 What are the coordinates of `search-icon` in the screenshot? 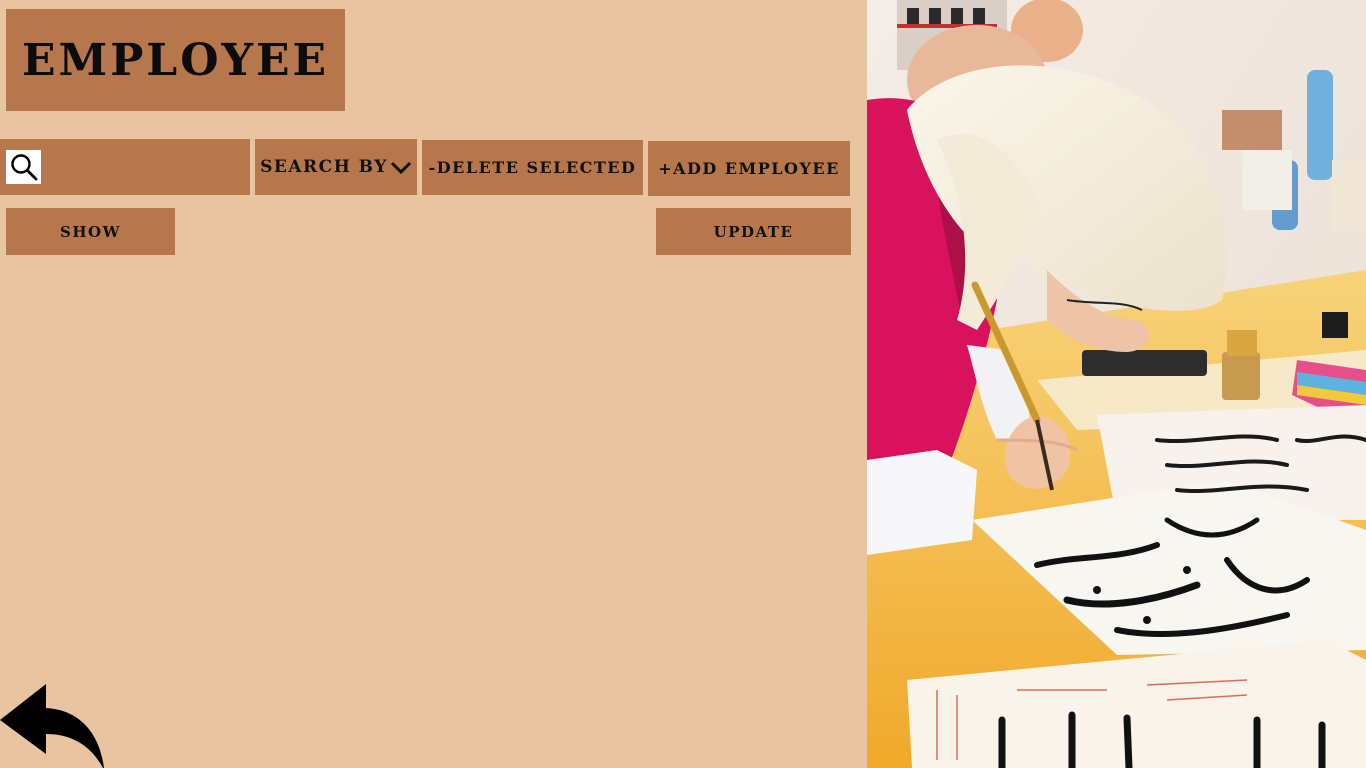 It's located at (23, 167).